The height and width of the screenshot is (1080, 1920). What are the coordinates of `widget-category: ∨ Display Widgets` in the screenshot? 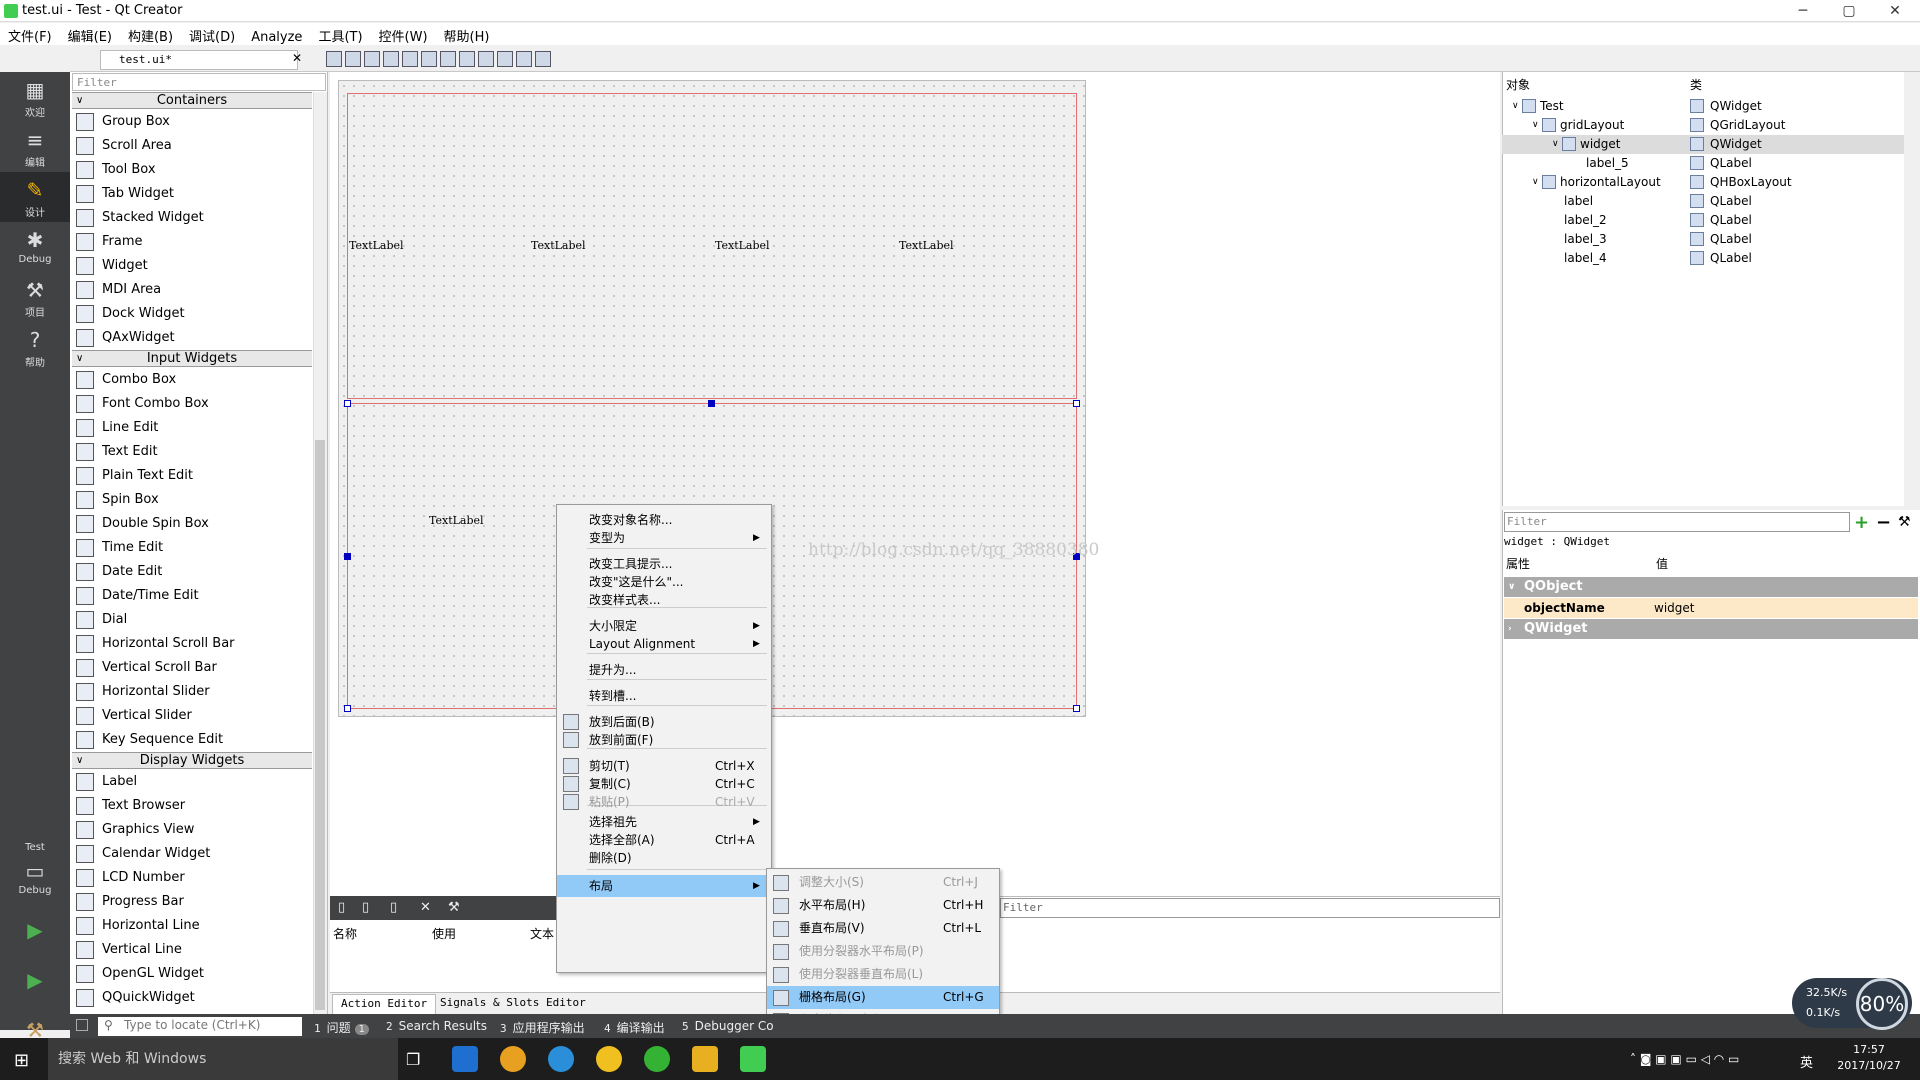 It's located at (192, 760).